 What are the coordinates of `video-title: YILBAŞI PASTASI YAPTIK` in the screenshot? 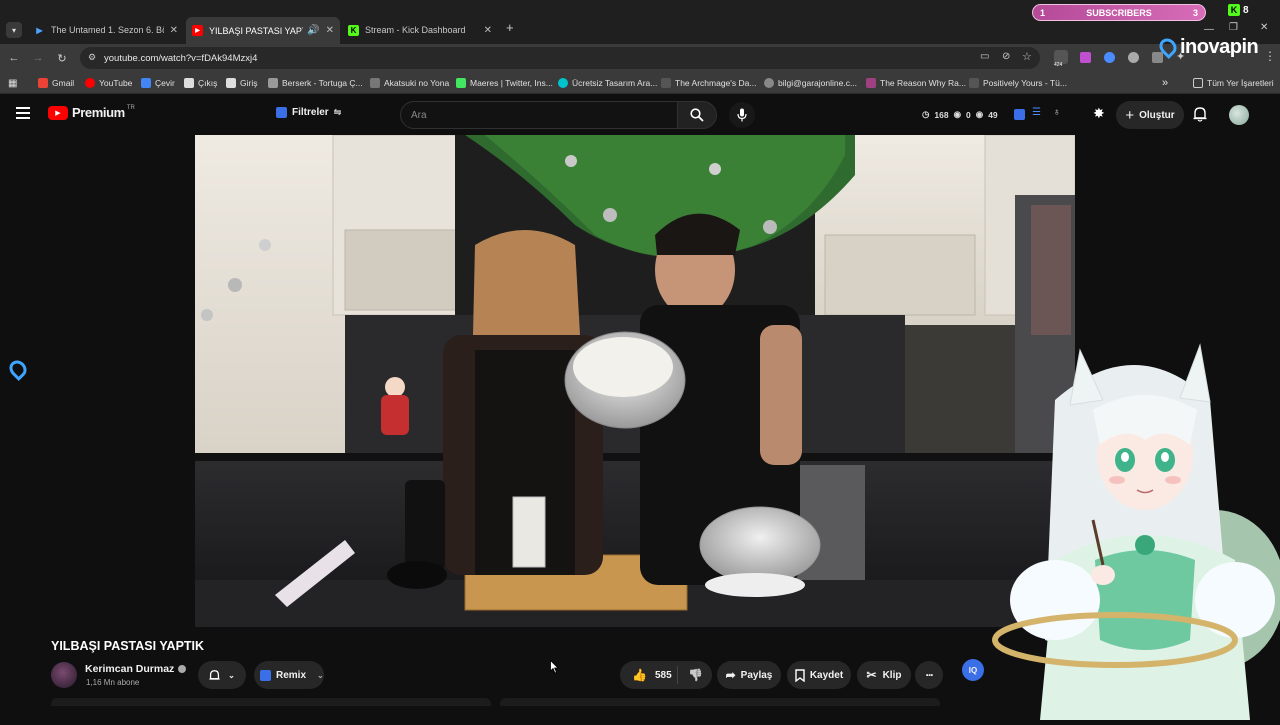 It's located at (128, 646).